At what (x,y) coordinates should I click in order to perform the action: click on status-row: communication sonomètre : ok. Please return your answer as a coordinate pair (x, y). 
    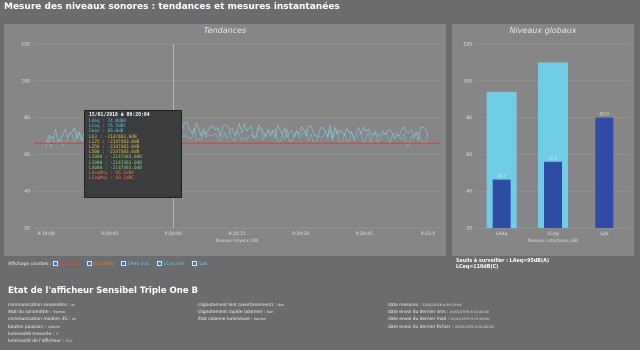
    Looking at the image, I should click on (42, 305).